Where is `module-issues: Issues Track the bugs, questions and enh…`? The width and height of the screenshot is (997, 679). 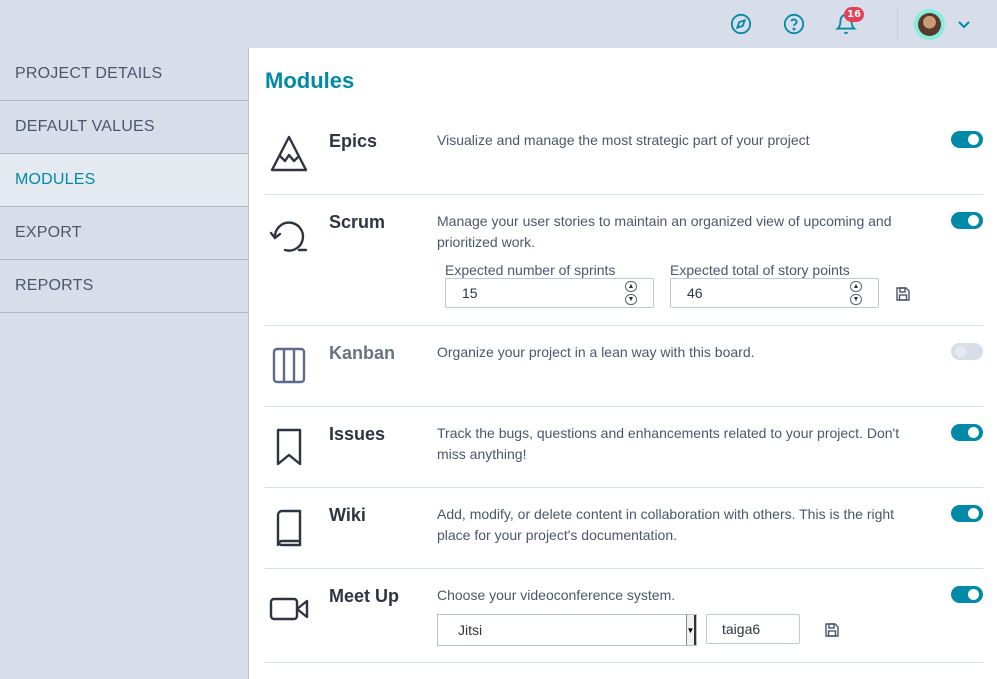 module-issues: Issues Track the bugs, questions and enh… is located at coordinates (624, 447).